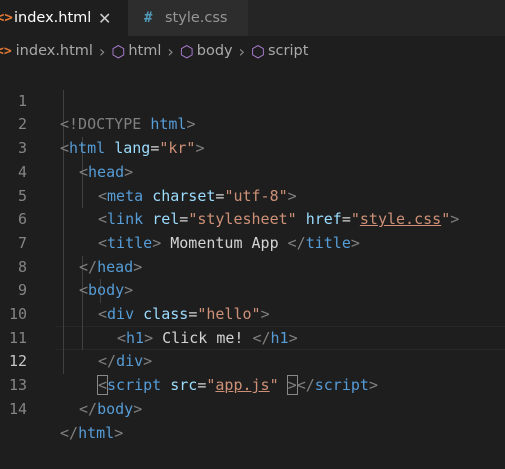 Image resolution: width=505 pixels, height=469 pixels. I want to click on code-line: 8 <body>, so click(252, 266).